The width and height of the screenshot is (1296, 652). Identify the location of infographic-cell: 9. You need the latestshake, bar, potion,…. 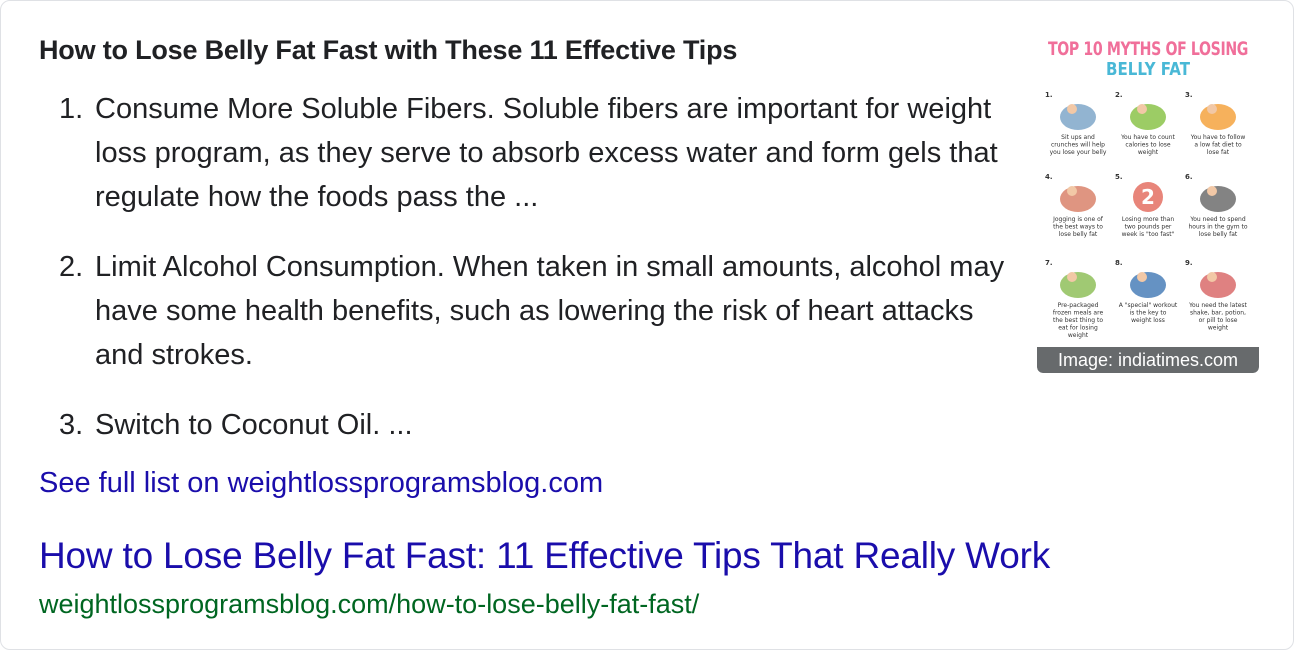
(1216, 295).